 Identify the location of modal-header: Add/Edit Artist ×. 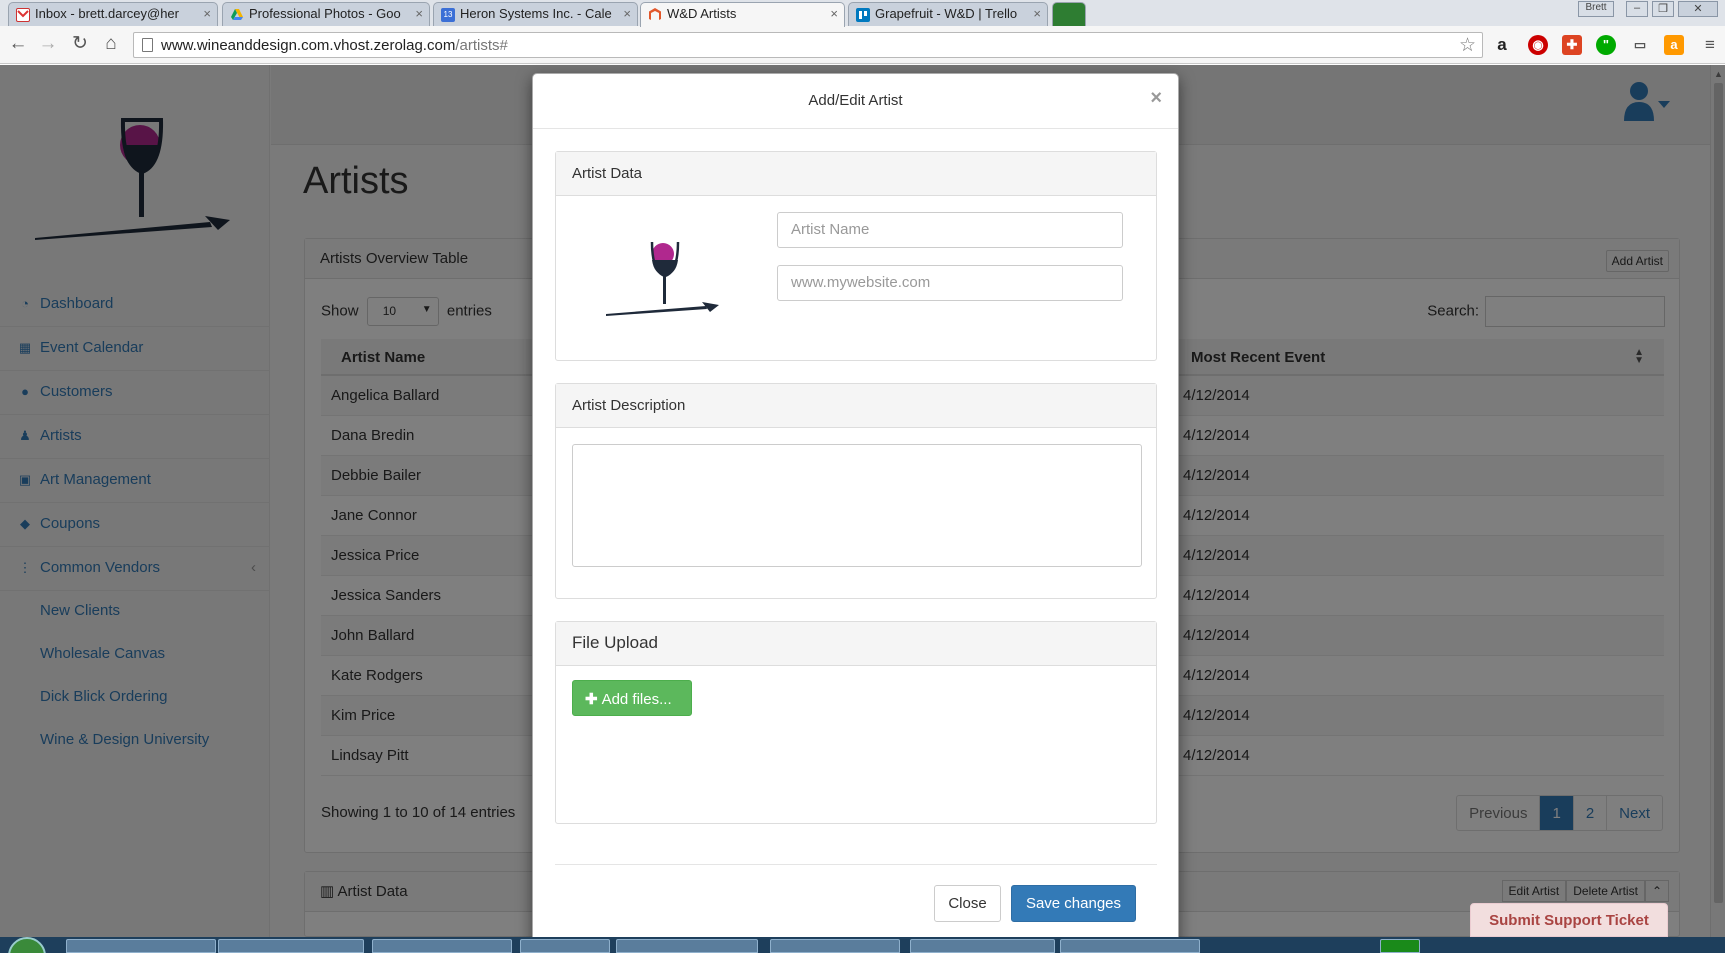
(855, 101).